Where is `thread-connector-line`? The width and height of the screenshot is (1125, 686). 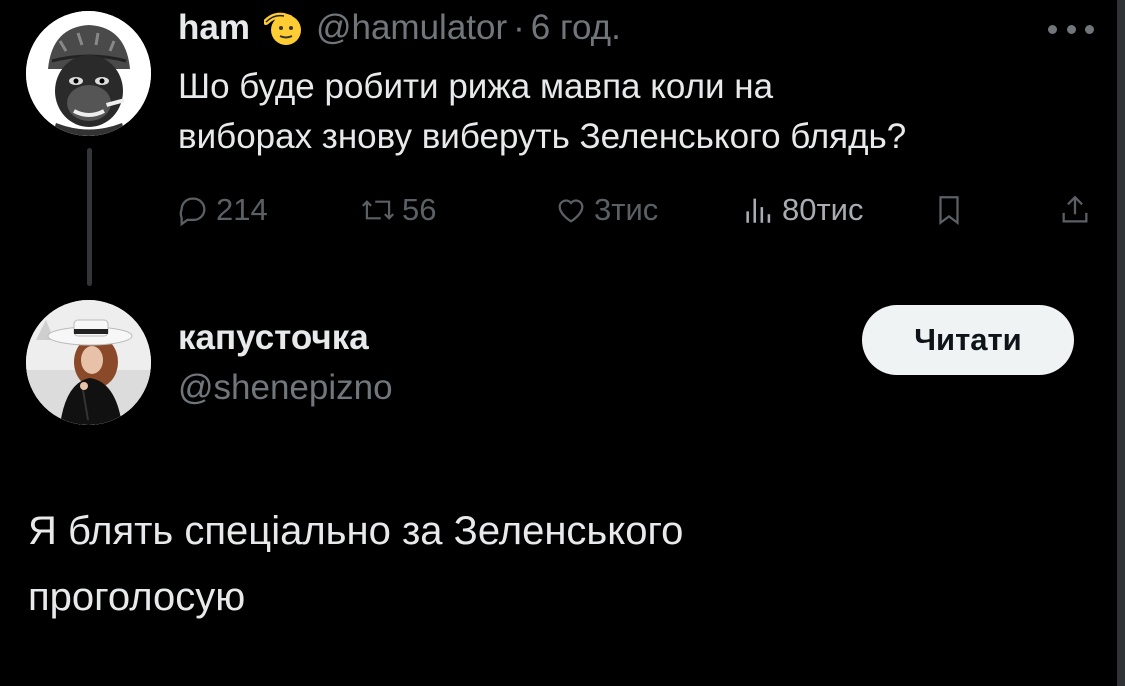 thread-connector-line is located at coordinates (89, 217).